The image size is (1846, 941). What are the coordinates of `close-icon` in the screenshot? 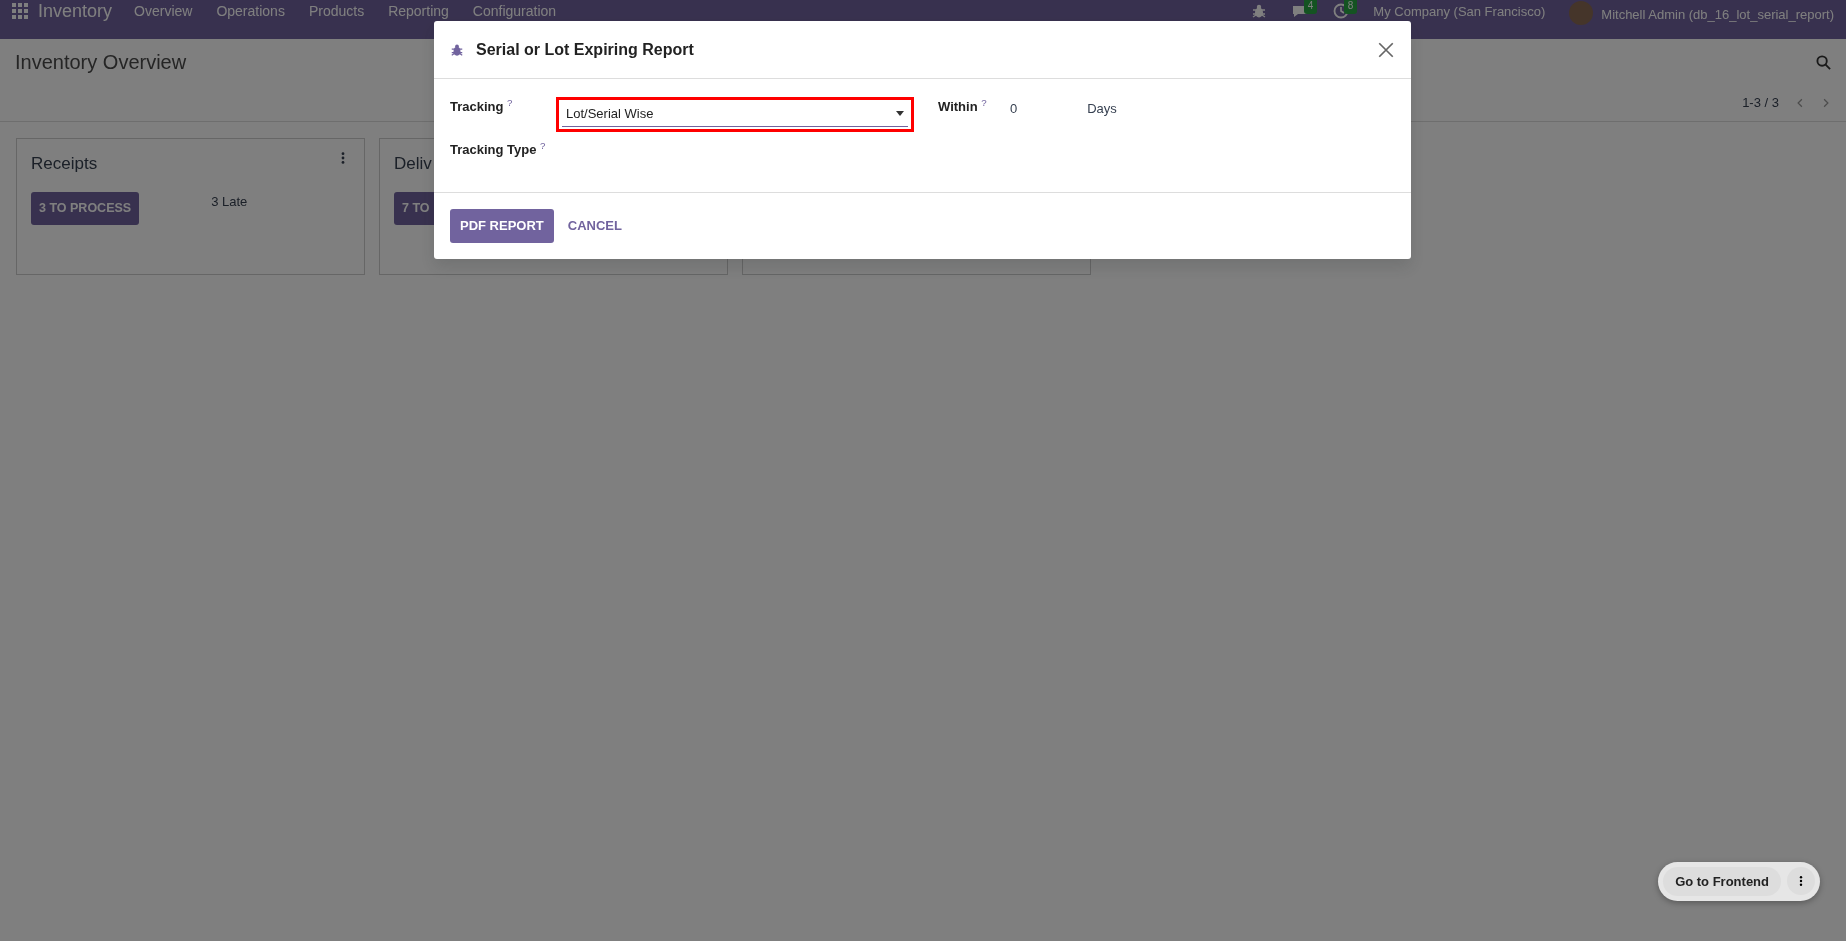 It's located at (1386, 49).